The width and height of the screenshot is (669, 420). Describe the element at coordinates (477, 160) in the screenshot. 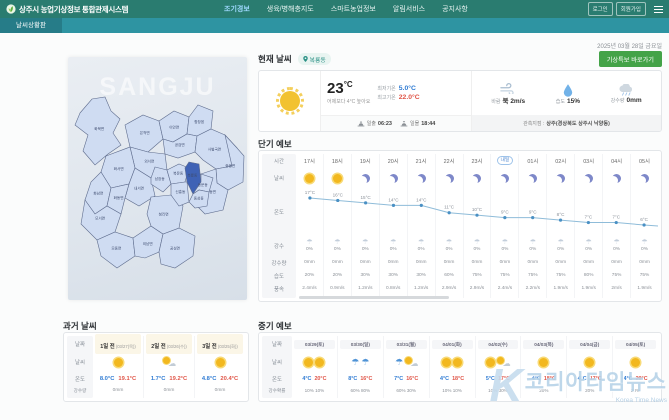

I see `forecast-time: 23시` at that location.